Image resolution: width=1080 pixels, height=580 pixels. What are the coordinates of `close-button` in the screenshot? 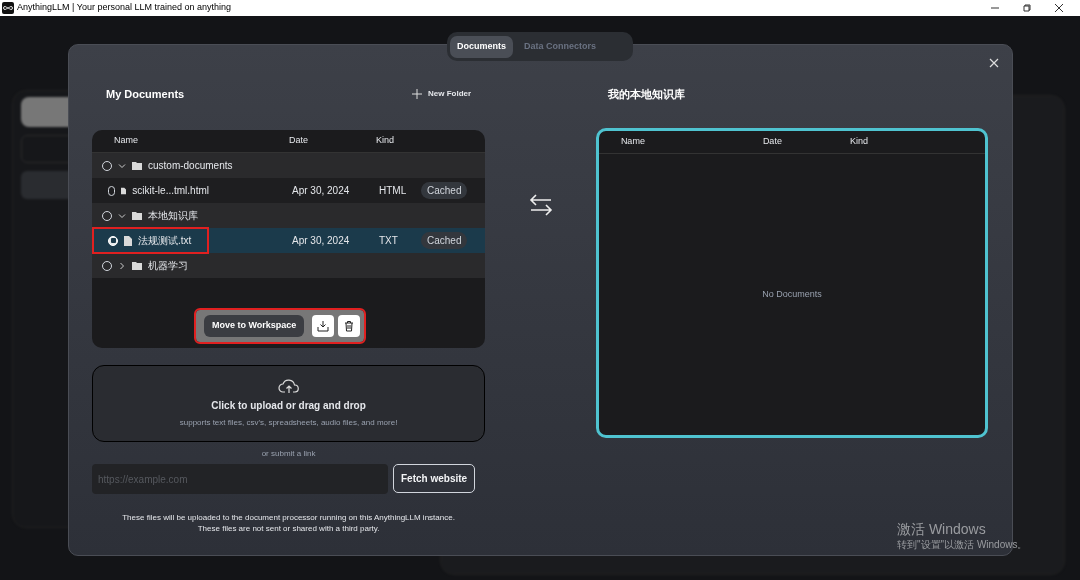 It's located at (994, 63).